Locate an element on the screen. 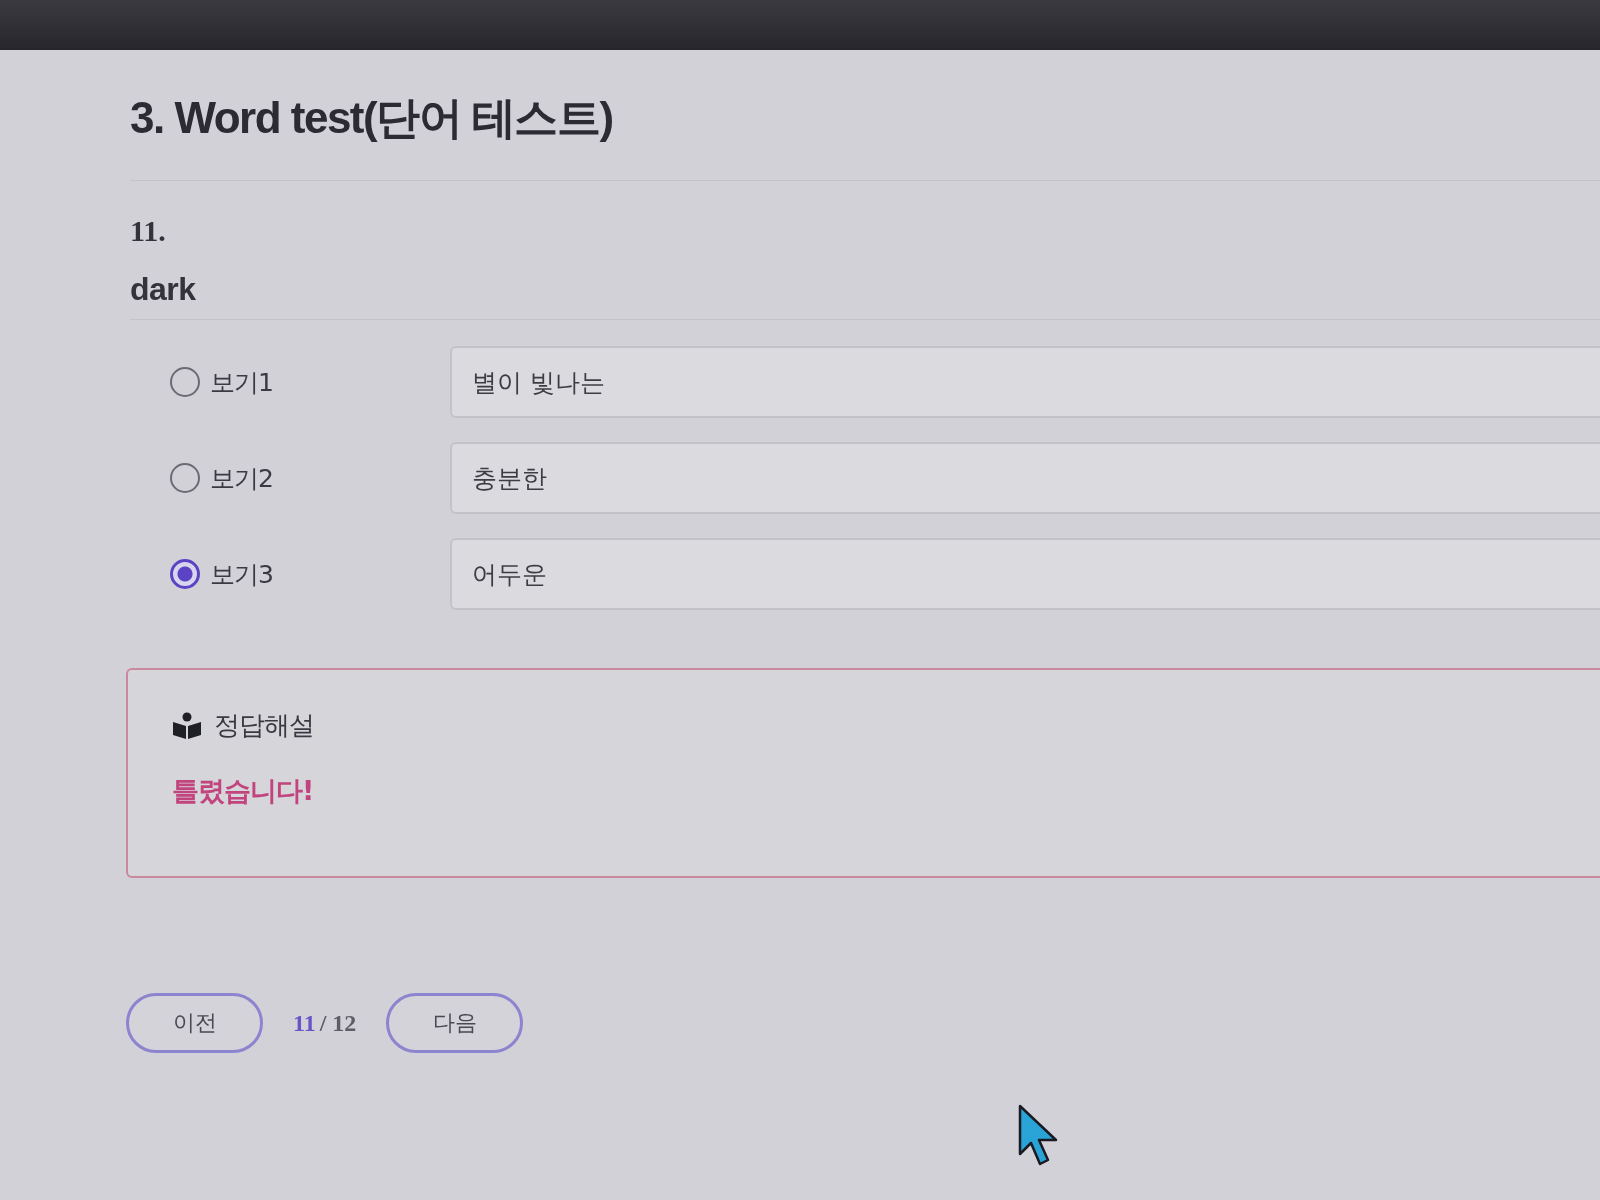  next-button: 다음 is located at coordinates (455, 1023).